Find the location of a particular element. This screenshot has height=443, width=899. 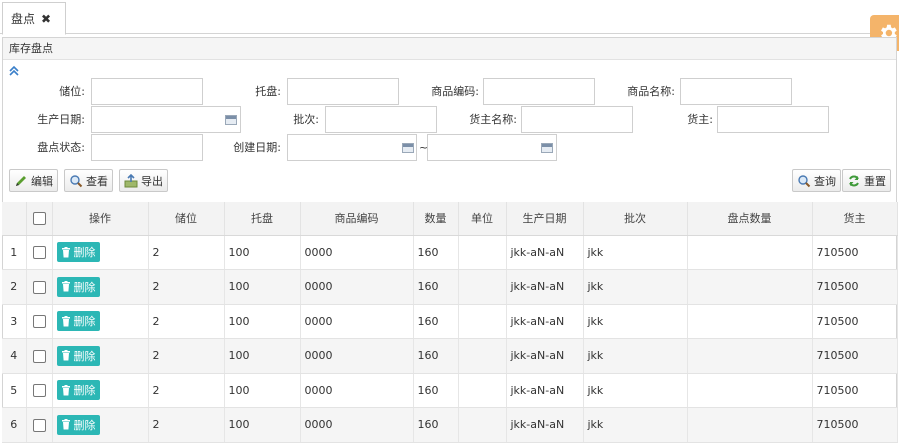

header-production-date: 生产日期 is located at coordinates (545, 219).